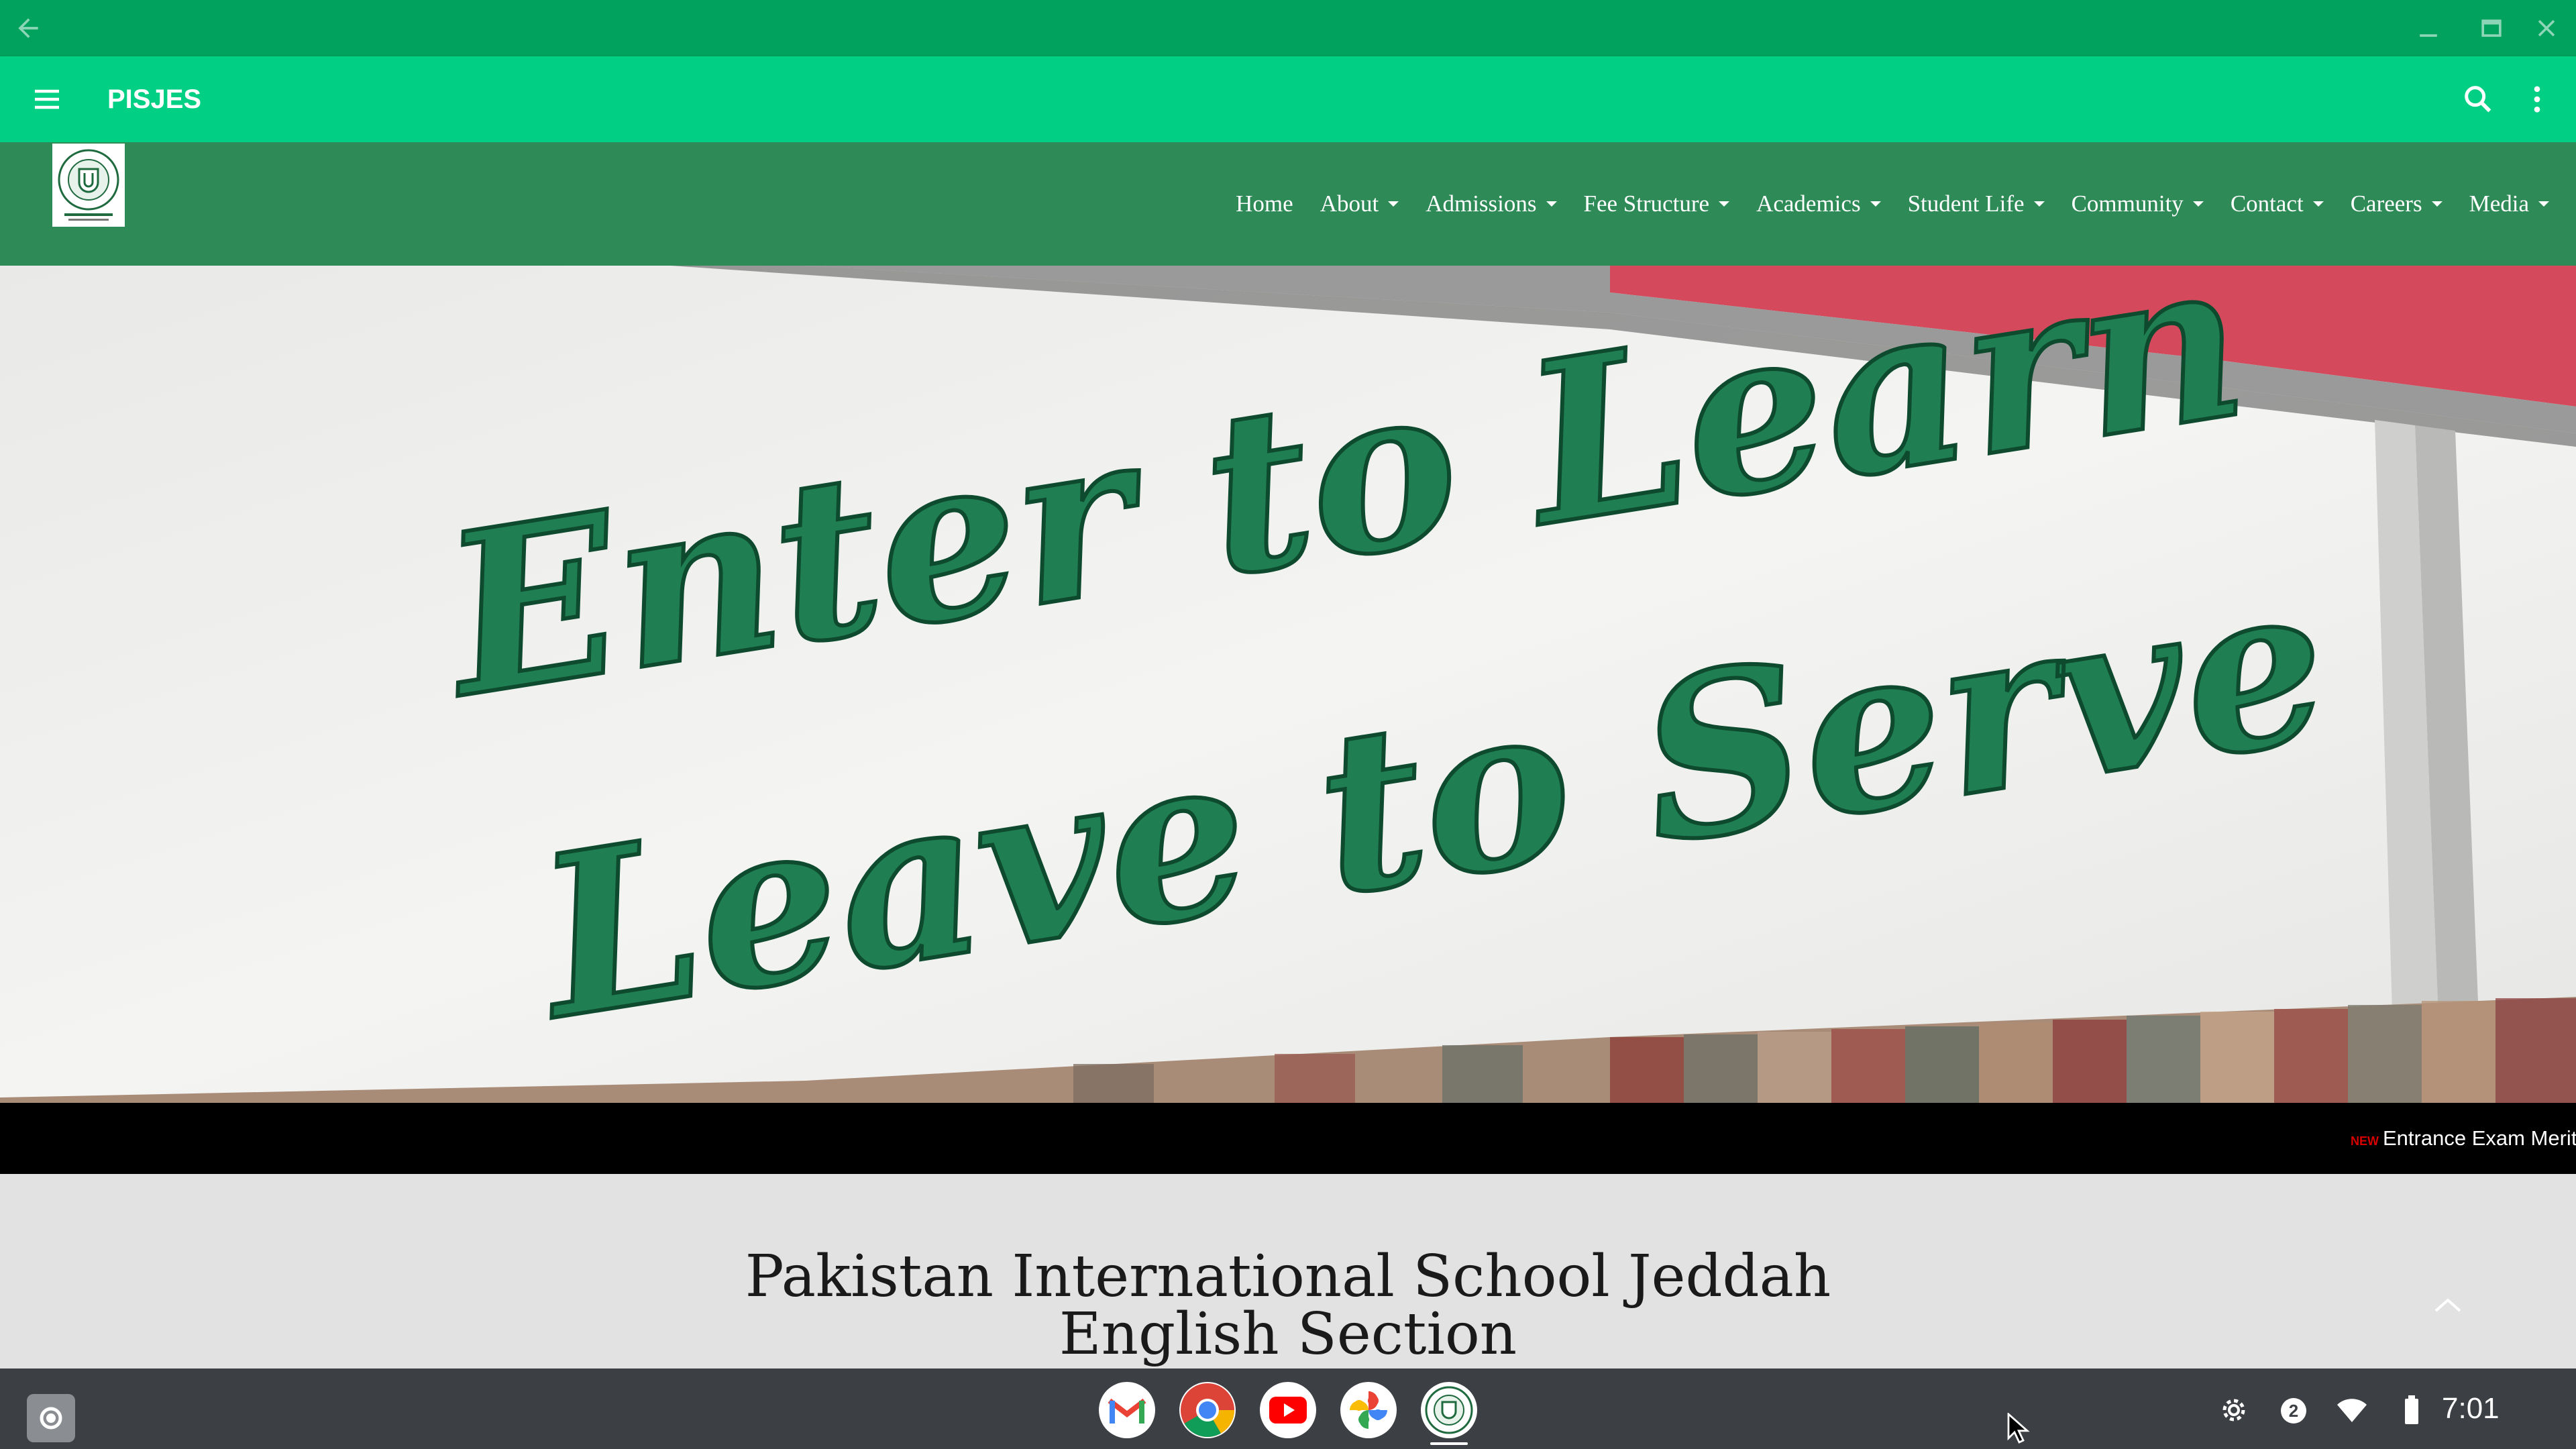 This screenshot has width=2576, height=1449. What do you see at coordinates (1288, 1334) in the screenshot?
I see `title-line-2: English Section` at bounding box center [1288, 1334].